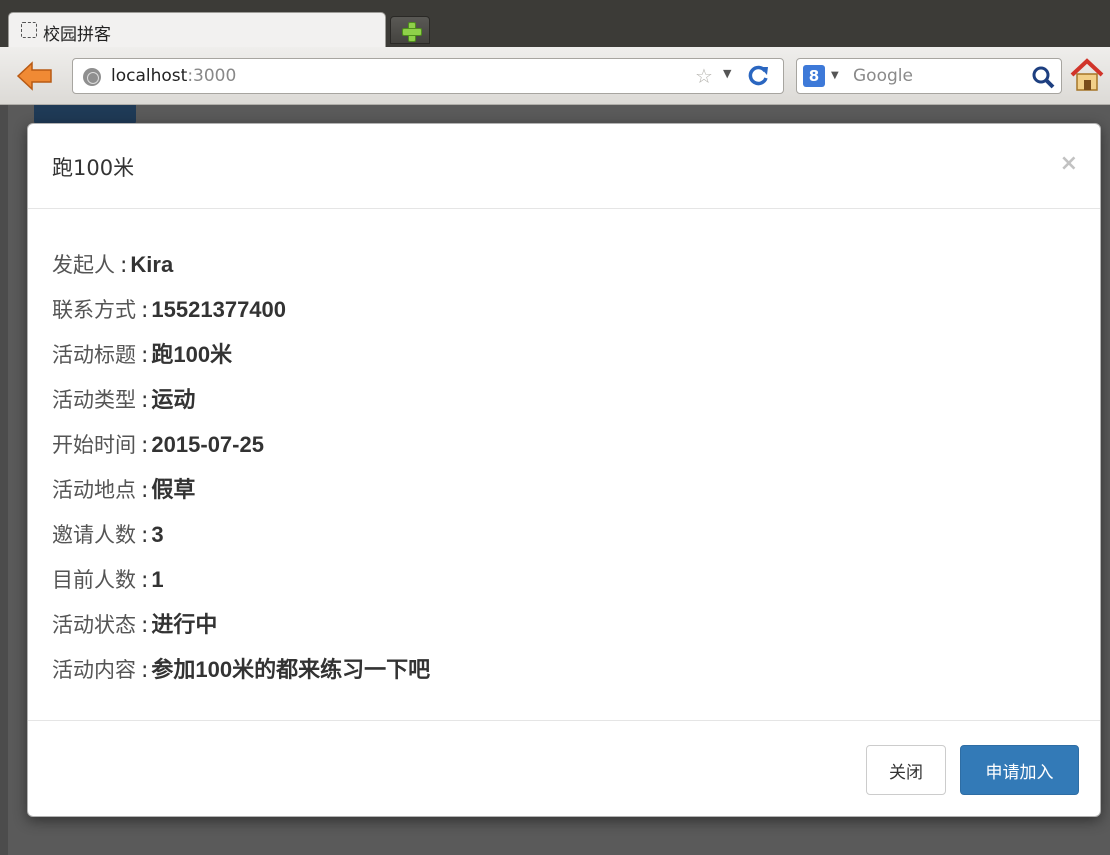 Image resolution: width=1110 pixels, height=855 pixels. I want to click on field-value: 假草, so click(173, 489).